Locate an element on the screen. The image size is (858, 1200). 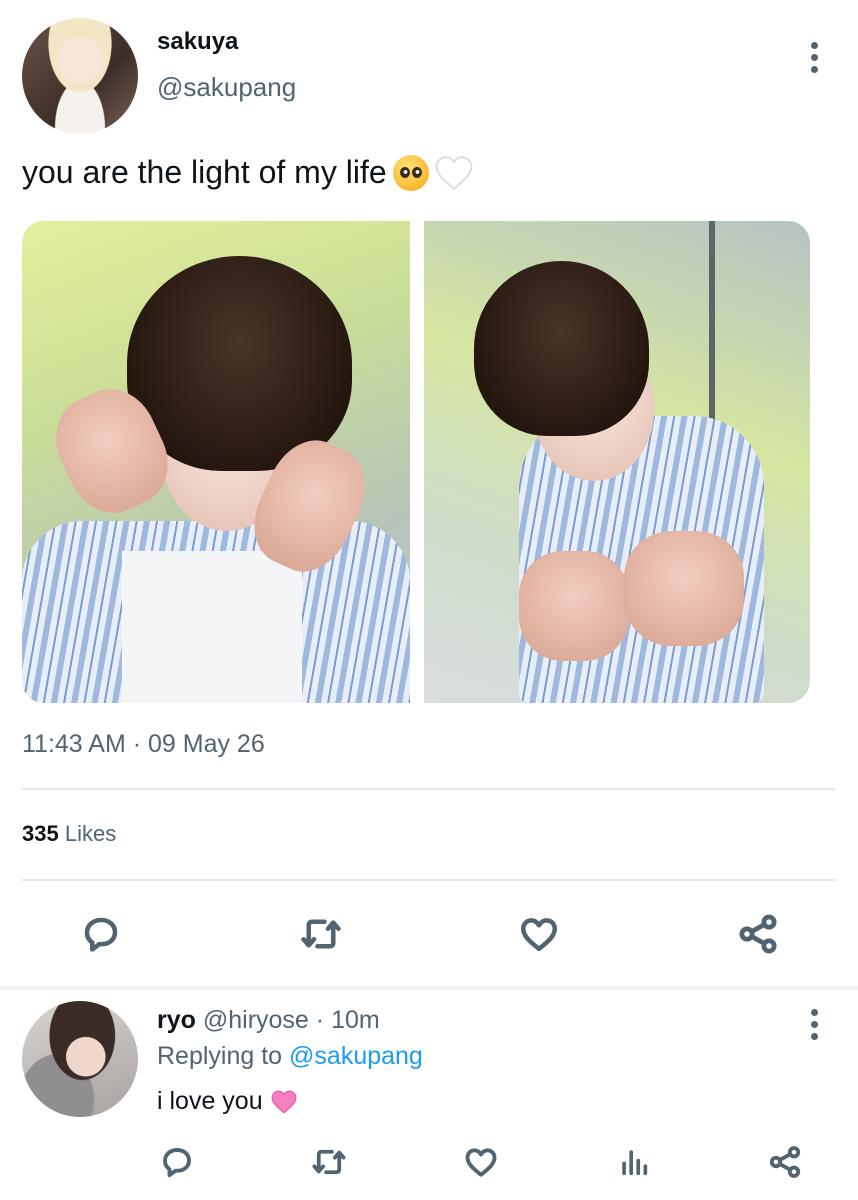
tweet-text-row: you are the light of my life is located at coordinates (247, 172).